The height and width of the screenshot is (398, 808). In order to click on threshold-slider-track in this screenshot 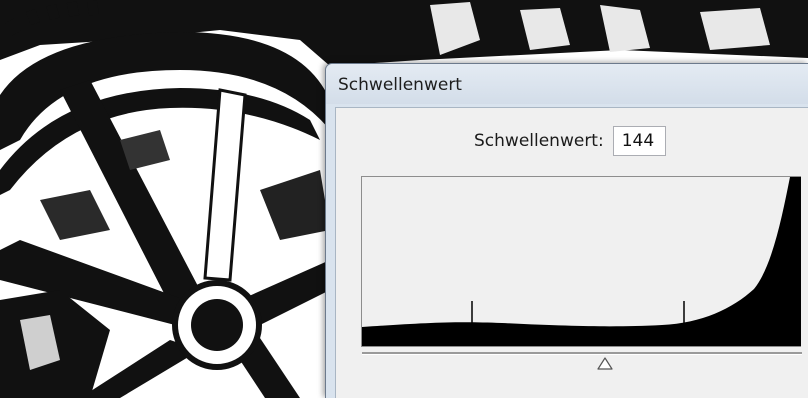, I will do `click(582, 353)`.